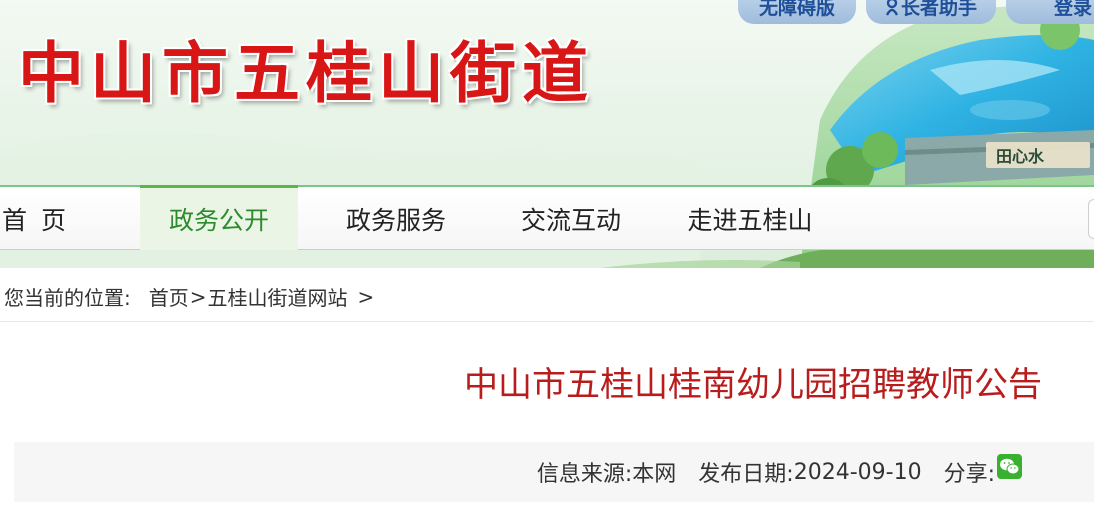 The image size is (1094, 510). What do you see at coordinates (1073, 9) in the screenshot?
I see `login-label: 登录` at bounding box center [1073, 9].